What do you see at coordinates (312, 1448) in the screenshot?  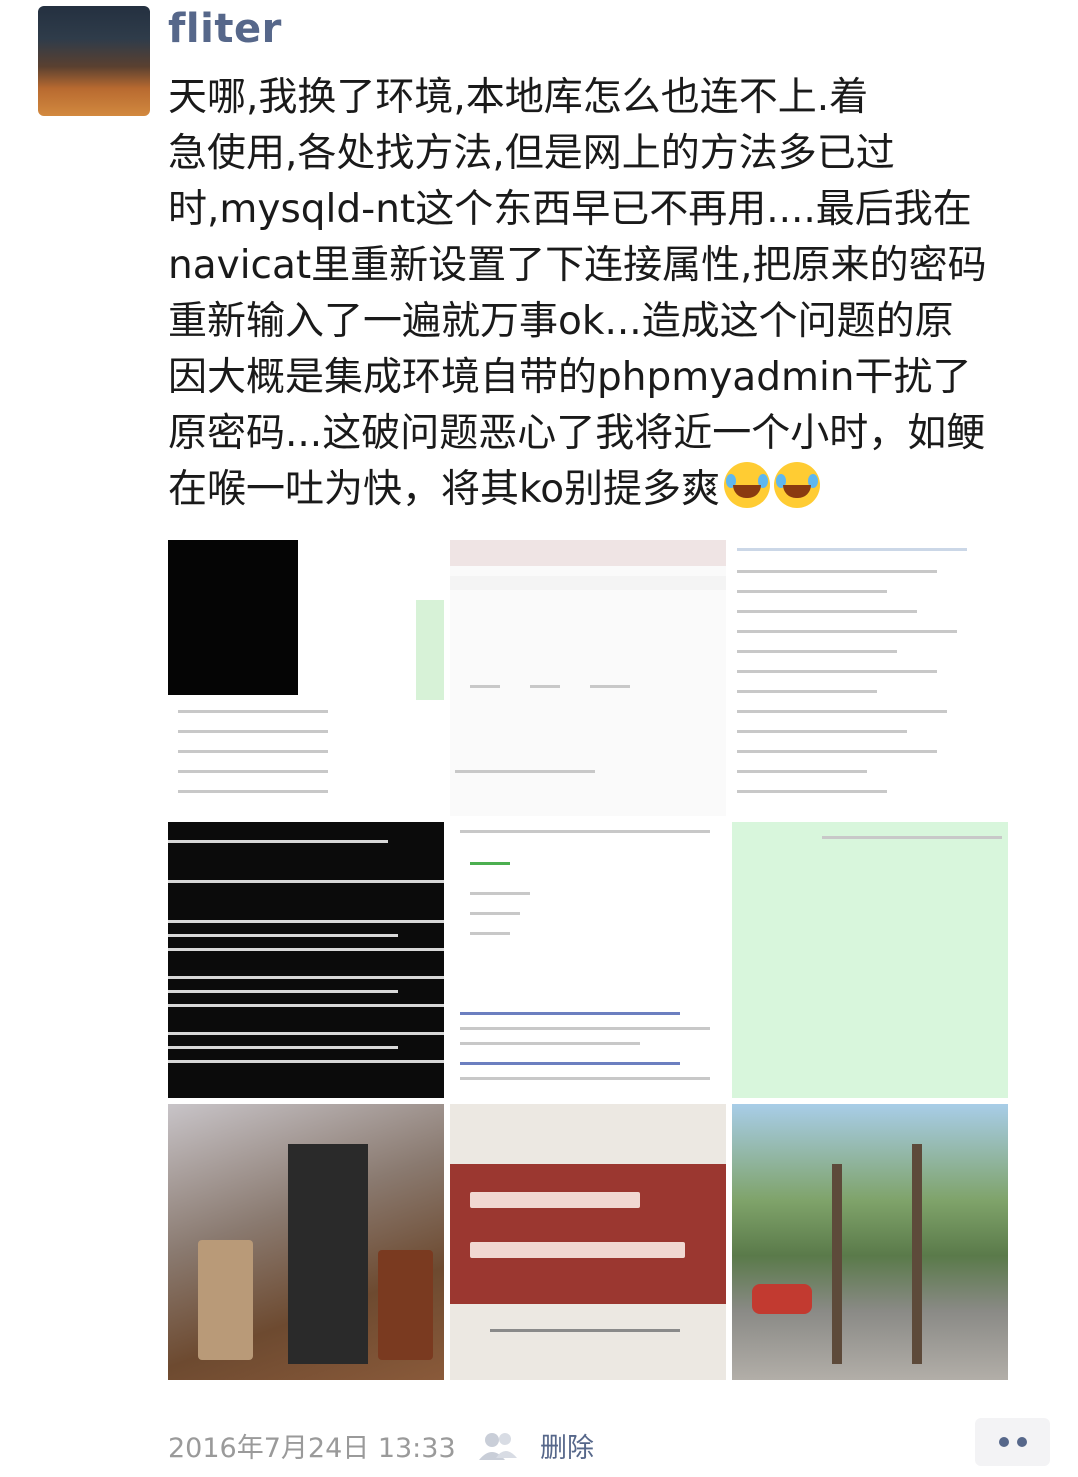 I see `post-timestamp: 2016年7月24日 13:33` at bounding box center [312, 1448].